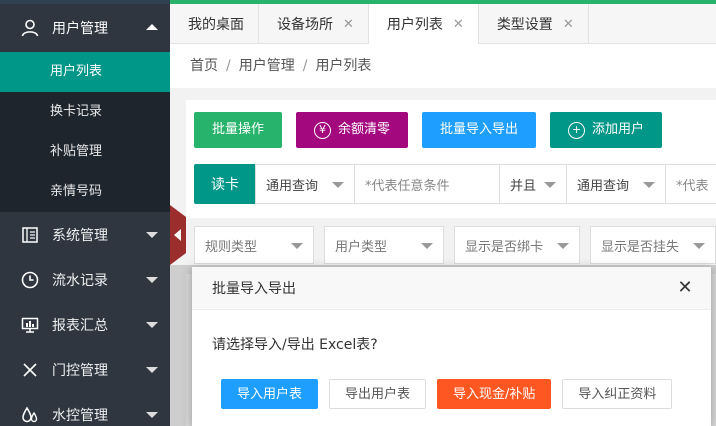 The height and width of the screenshot is (426, 716). I want to click on close-x-icon, so click(30, 370).